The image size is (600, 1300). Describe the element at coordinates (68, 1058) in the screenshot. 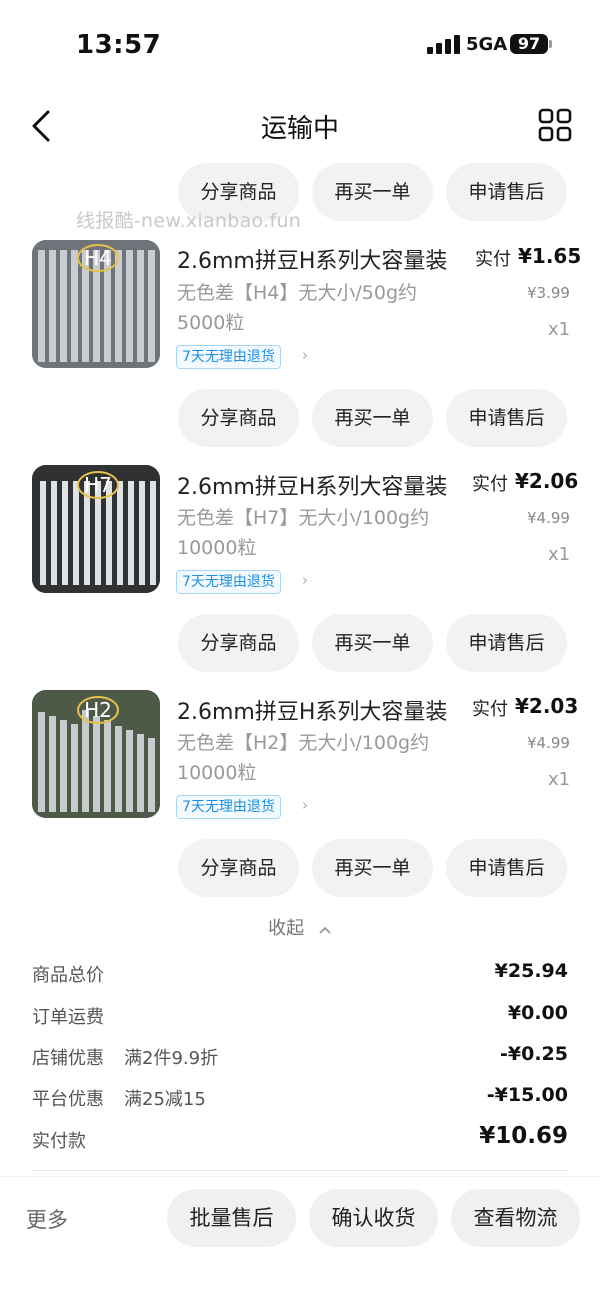

I see `shop-discount-label: 店铺优惠` at that location.